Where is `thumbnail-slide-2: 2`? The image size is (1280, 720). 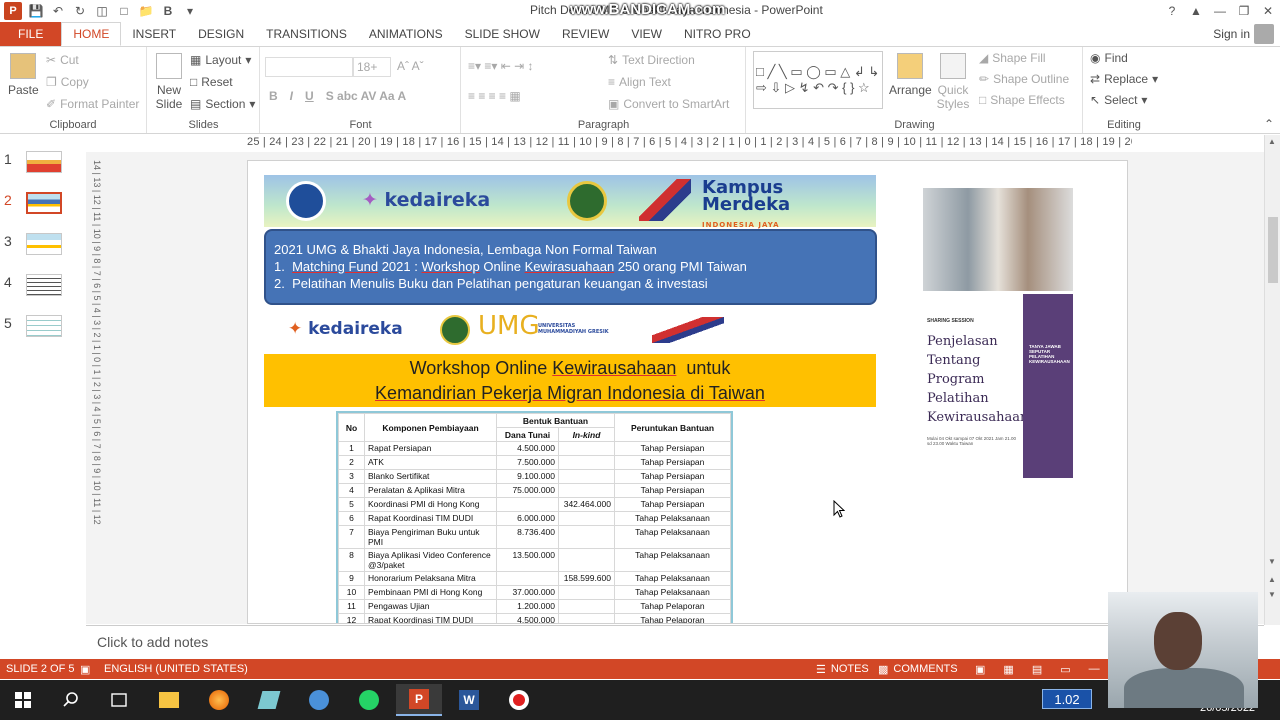 thumbnail-slide-2: 2 is located at coordinates (33, 203).